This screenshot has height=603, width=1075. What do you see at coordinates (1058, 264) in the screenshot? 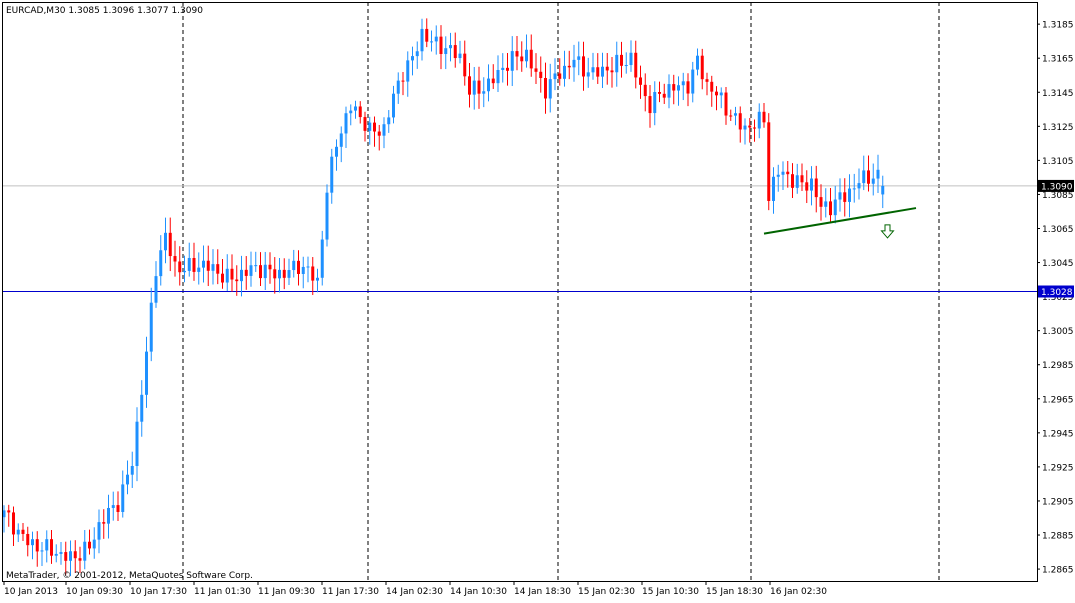
I see `y-tick-label: 1.3045` at bounding box center [1058, 264].